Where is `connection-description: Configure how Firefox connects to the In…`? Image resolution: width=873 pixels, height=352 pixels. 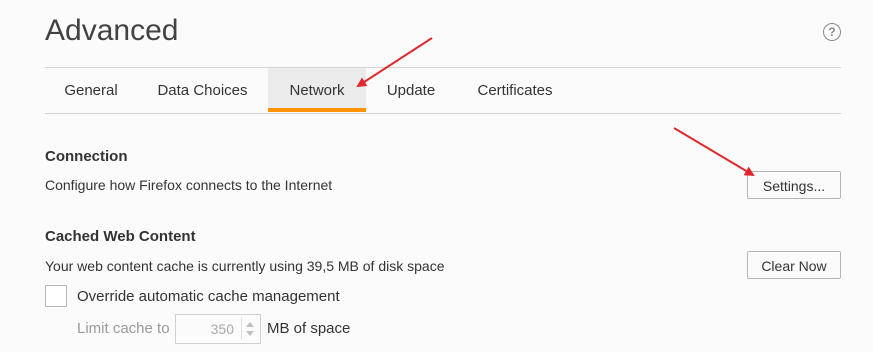 connection-description: Configure how Firefox connects to the In… is located at coordinates (189, 185).